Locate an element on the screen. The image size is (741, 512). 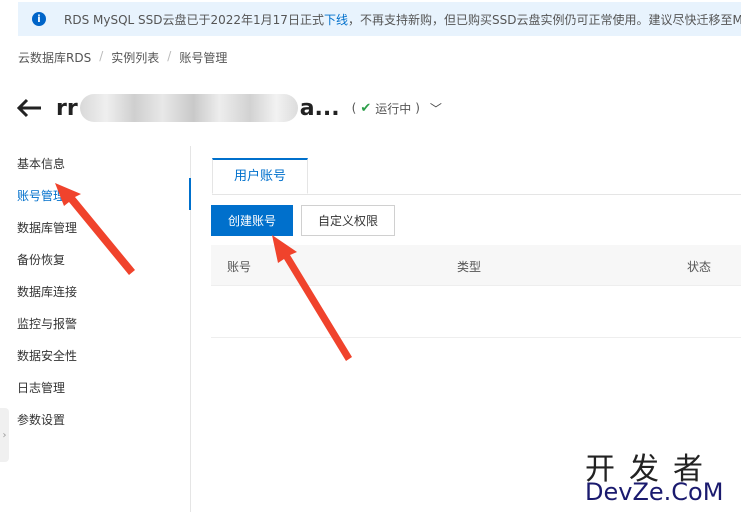
red-arrow-to-create-button is located at coordinates (312, 298).